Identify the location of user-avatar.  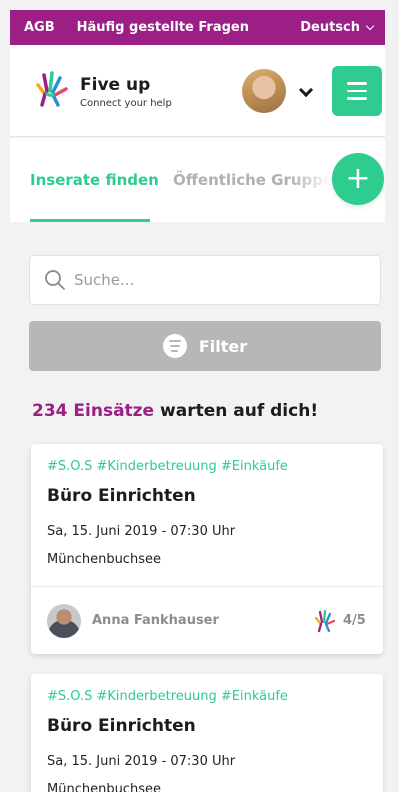
(264, 91).